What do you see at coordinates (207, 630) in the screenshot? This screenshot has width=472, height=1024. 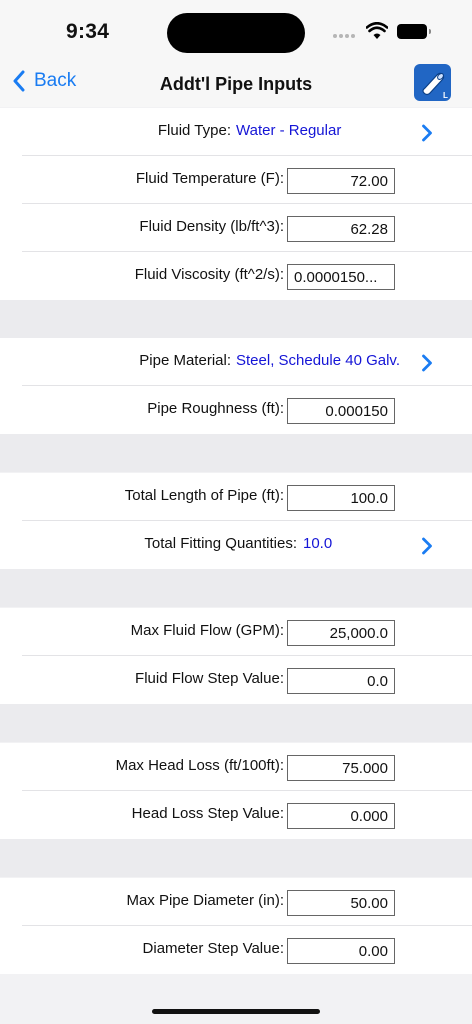 I see `max-fluid-flow-label: Max Fluid Flow (GPM):` at bounding box center [207, 630].